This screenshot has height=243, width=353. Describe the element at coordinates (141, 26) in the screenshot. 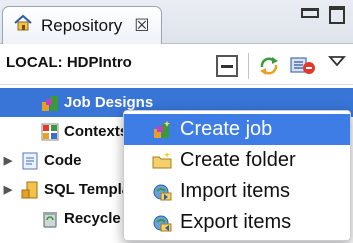

I see `close-tab-icon: ☒` at that location.